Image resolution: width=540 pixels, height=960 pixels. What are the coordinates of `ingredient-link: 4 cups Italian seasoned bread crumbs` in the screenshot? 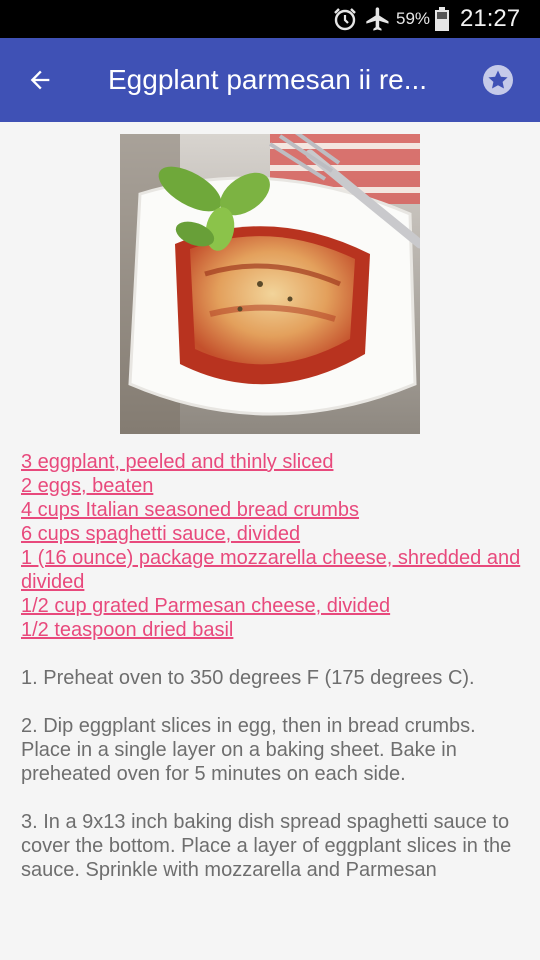 It's located at (273, 510).